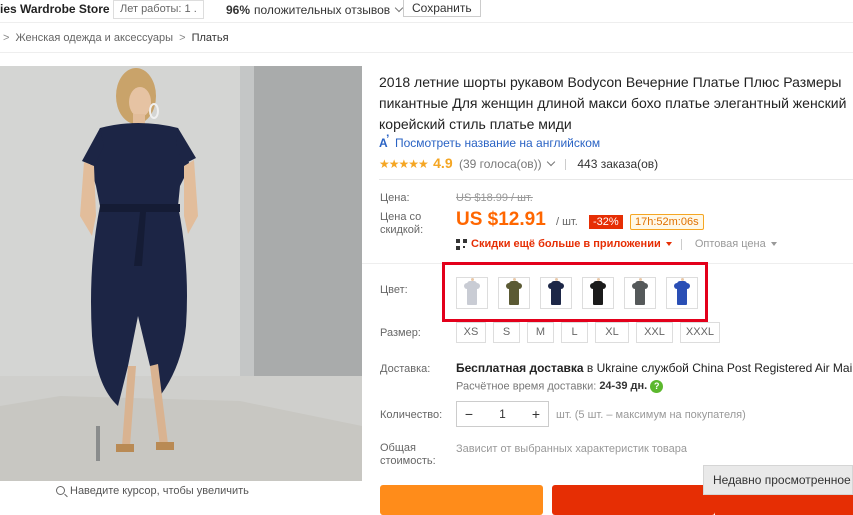  What do you see at coordinates (506, 332) in the screenshot?
I see `size-option-s: S` at bounding box center [506, 332].